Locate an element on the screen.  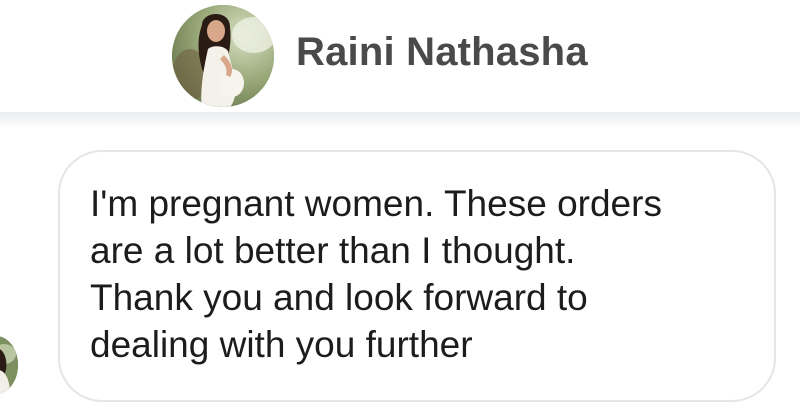
message-line: are a lot better than I thought. is located at coordinates (333, 250).